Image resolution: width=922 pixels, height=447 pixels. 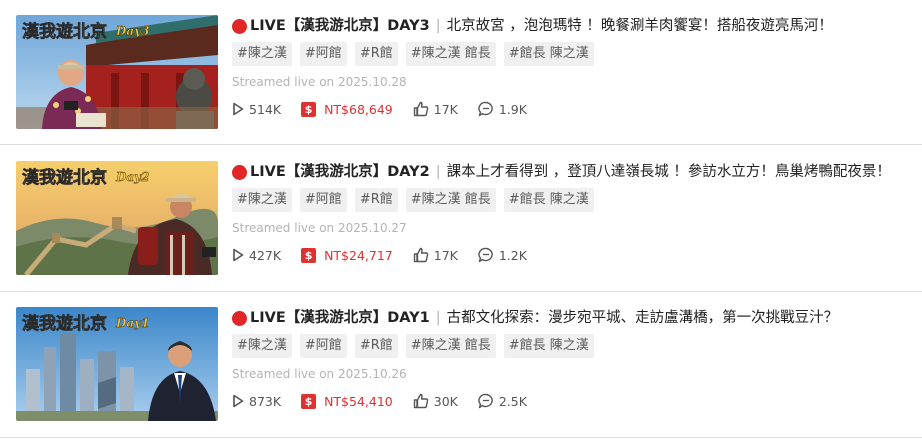 I want to click on video-stats: 427K $ NT$24,717 17K 1.2K, so click(x=572, y=255).